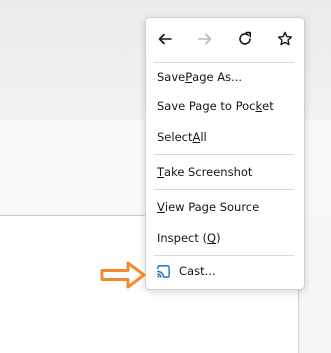 This screenshot has width=331, height=353. Describe the element at coordinates (182, 238) in the screenshot. I see `menu-item-label: Inspect (` at that location.